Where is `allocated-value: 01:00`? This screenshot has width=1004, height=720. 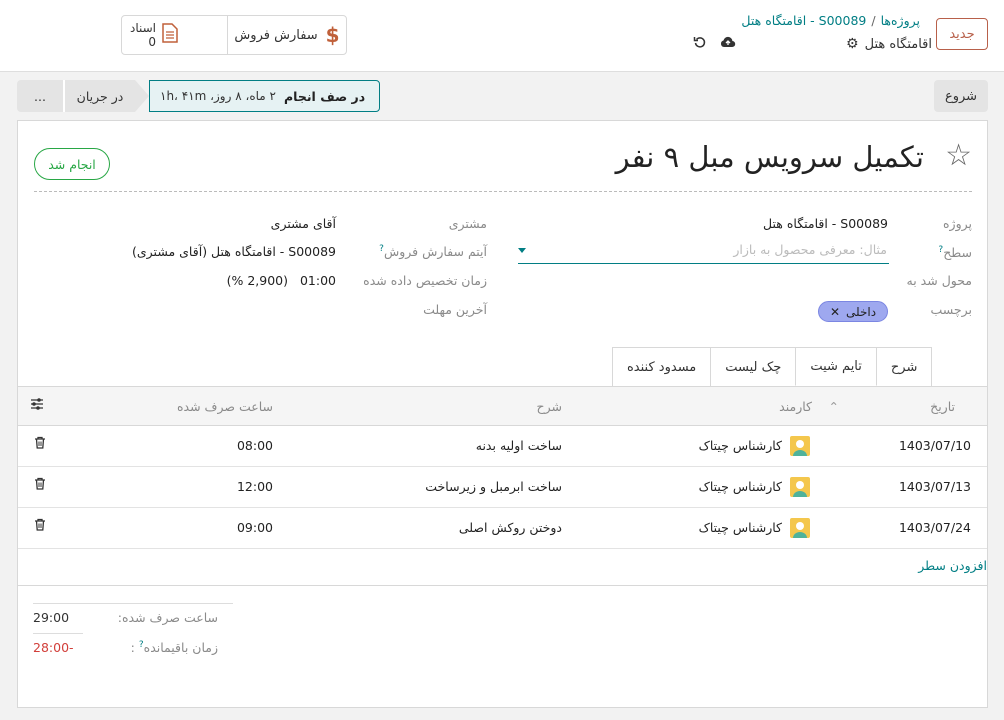 allocated-value: 01:00 is located at coordinates (318, 280).